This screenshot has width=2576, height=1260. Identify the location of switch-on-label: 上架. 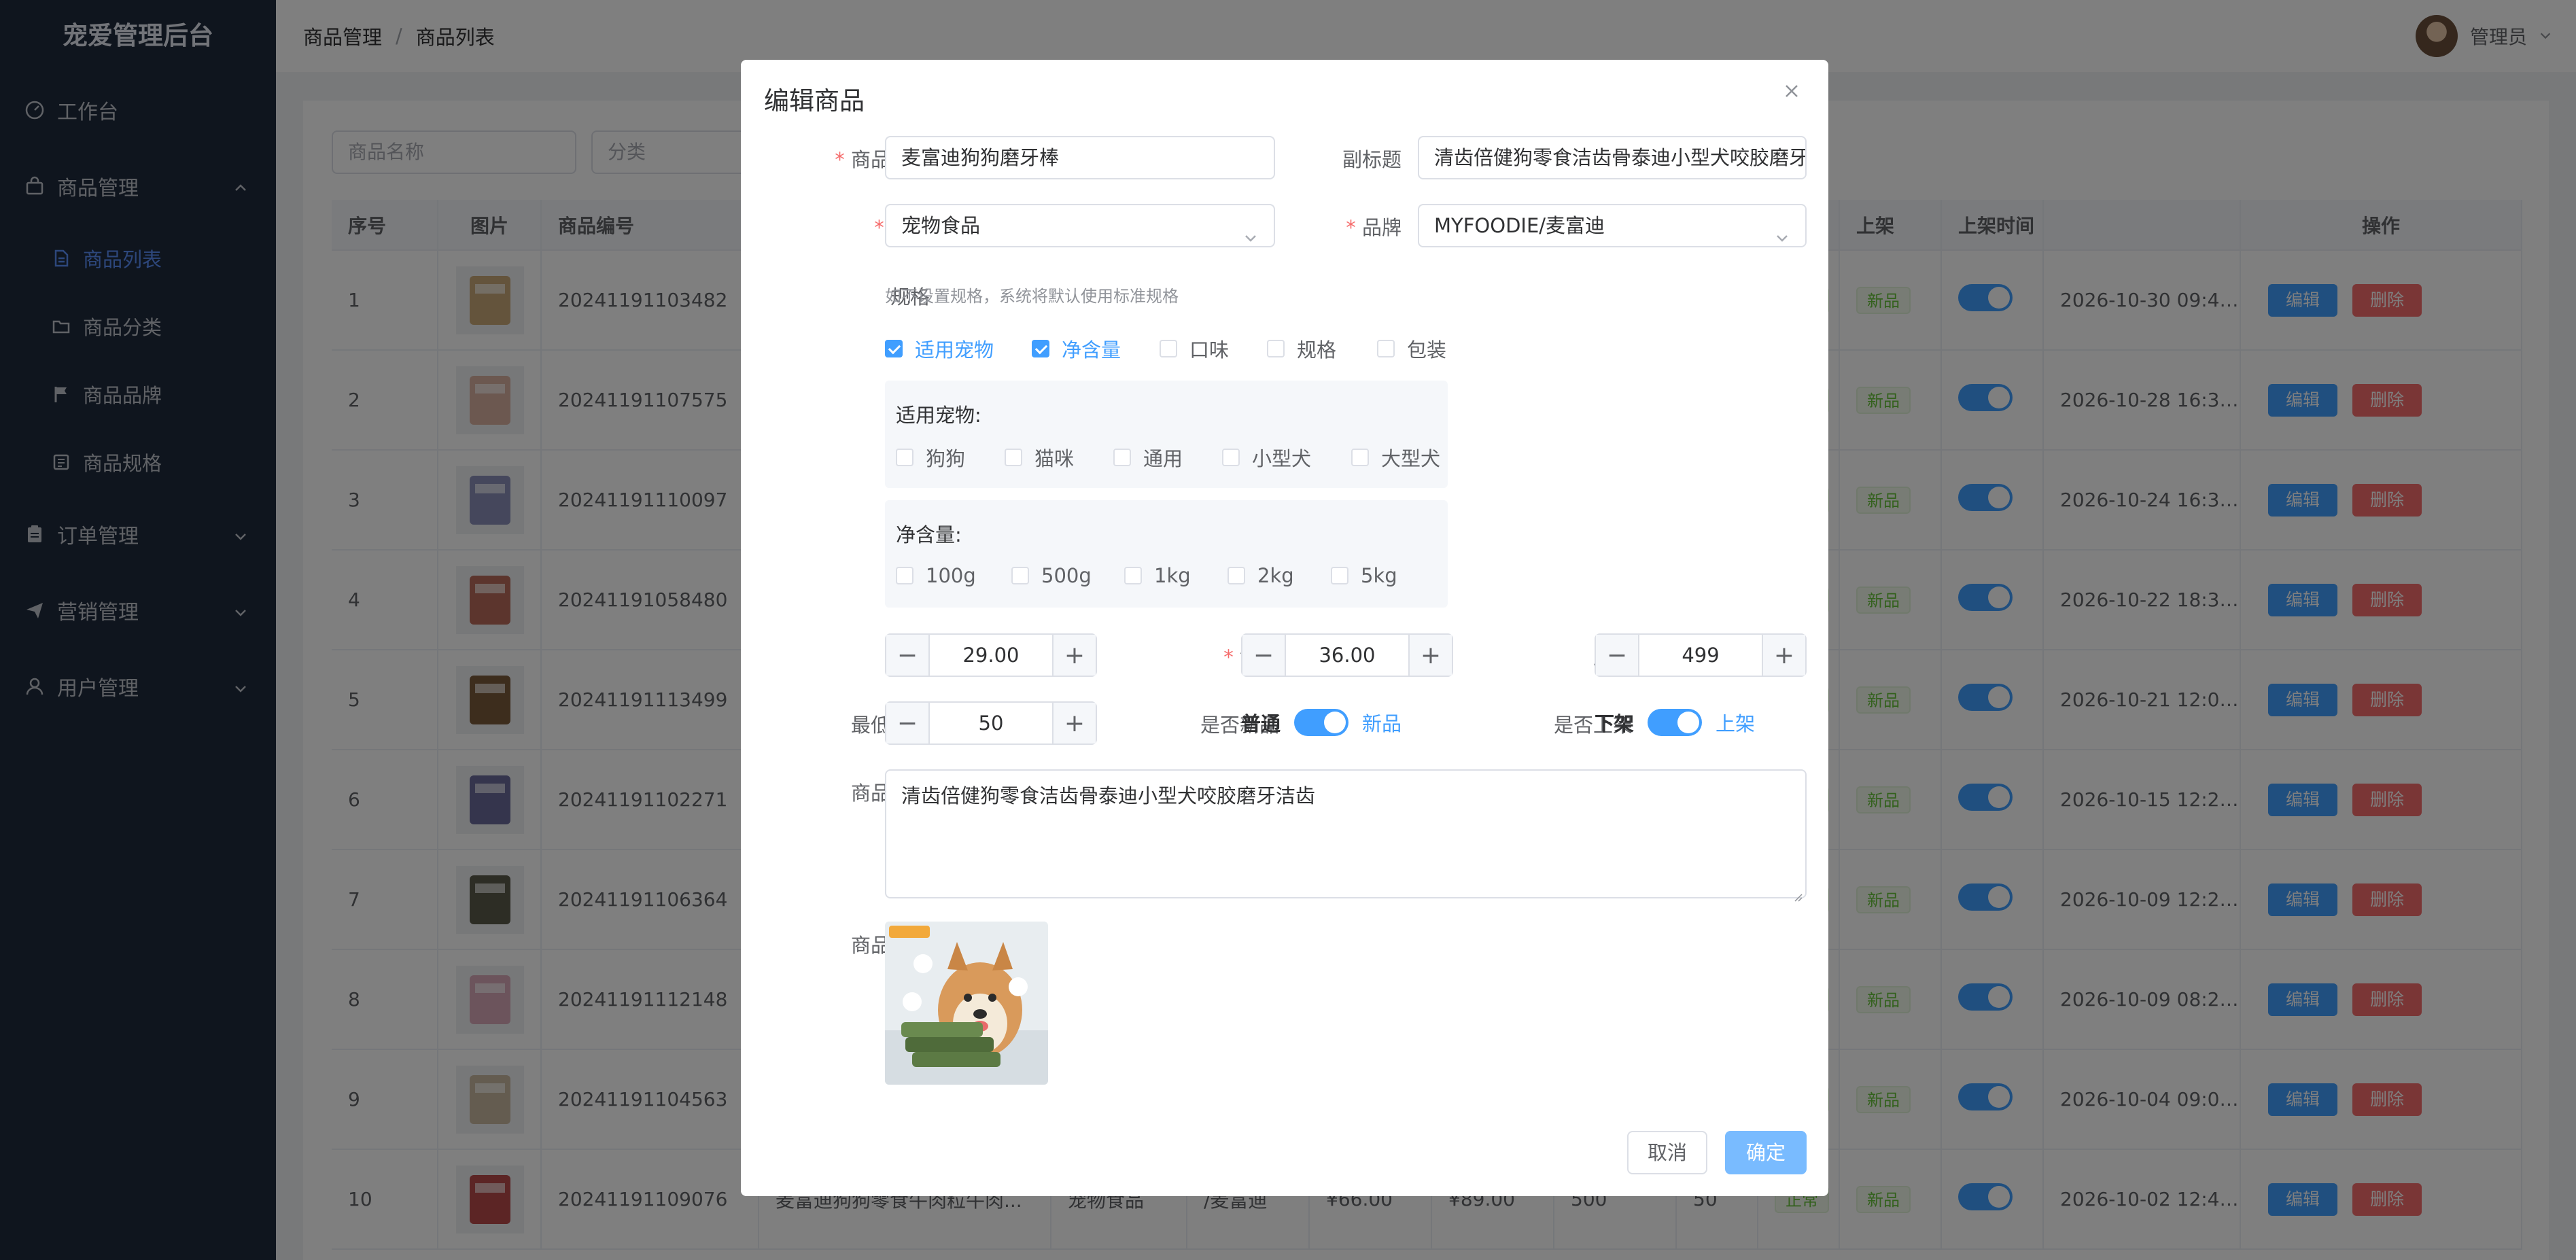
(1736, 723).